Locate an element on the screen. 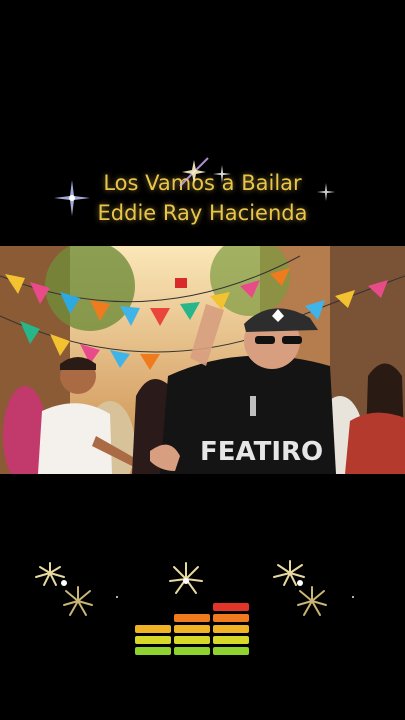 The image size is (405, 720). shirt-print: FEATIRO is located at coordinates (261, 452).